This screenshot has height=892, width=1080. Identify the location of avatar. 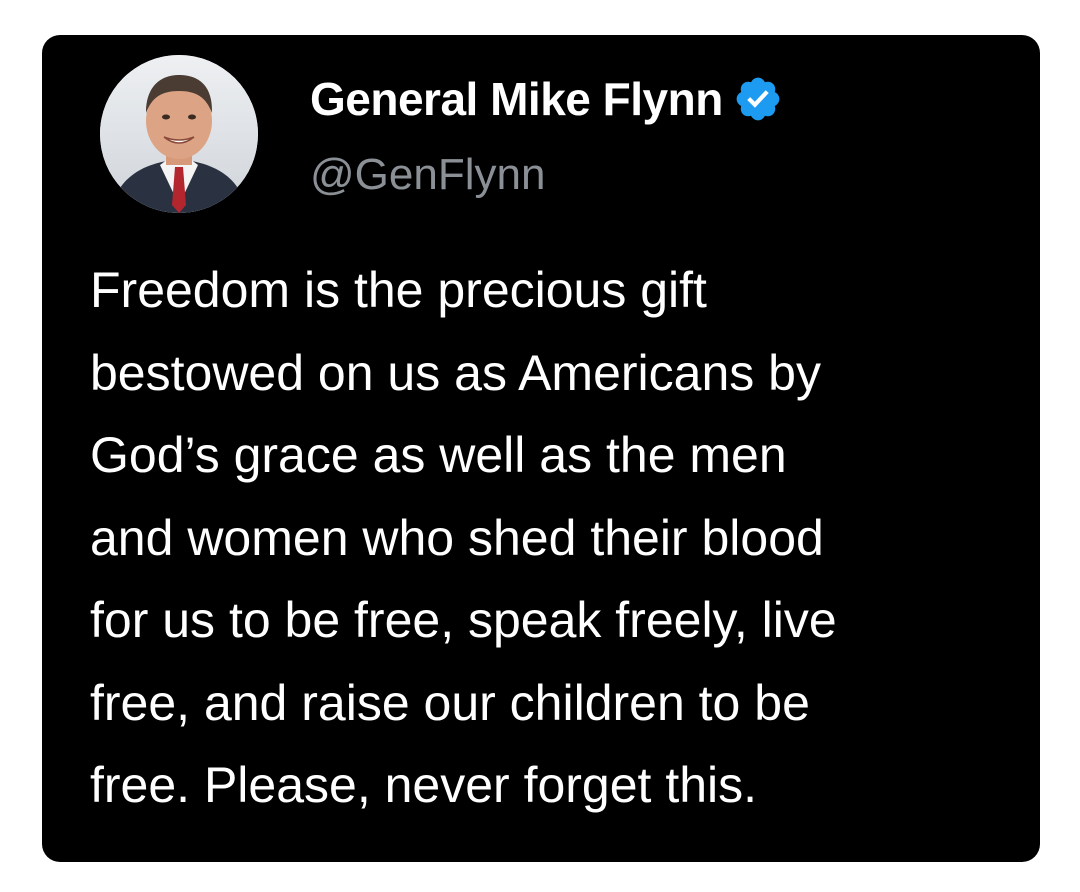
(179, 134).